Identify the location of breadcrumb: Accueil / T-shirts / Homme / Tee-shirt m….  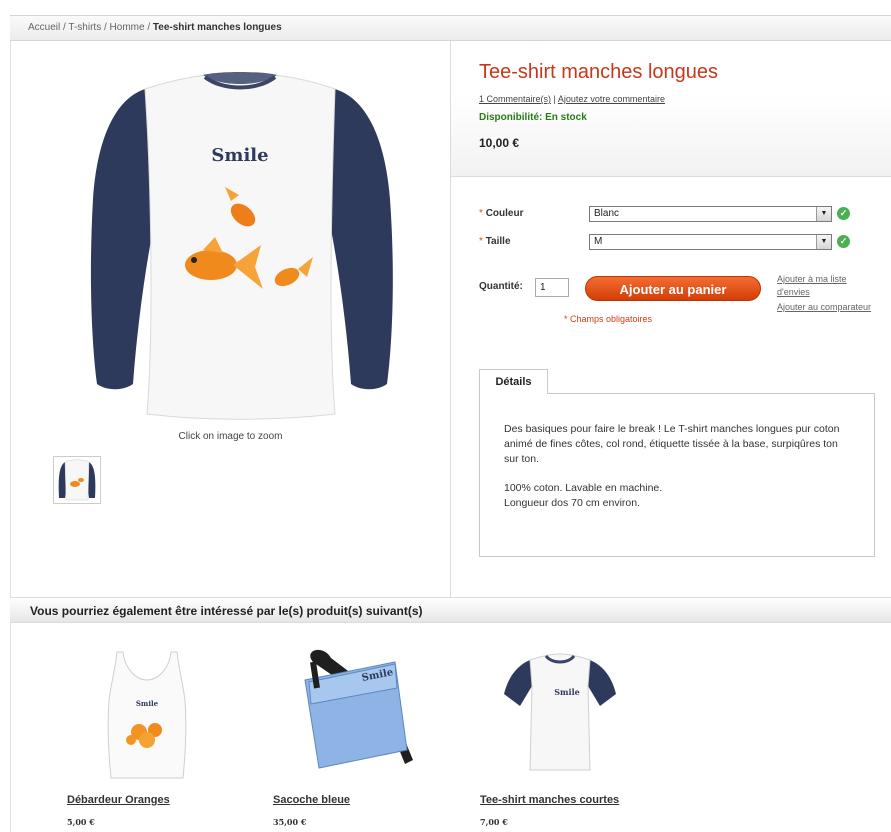
(450, 28).